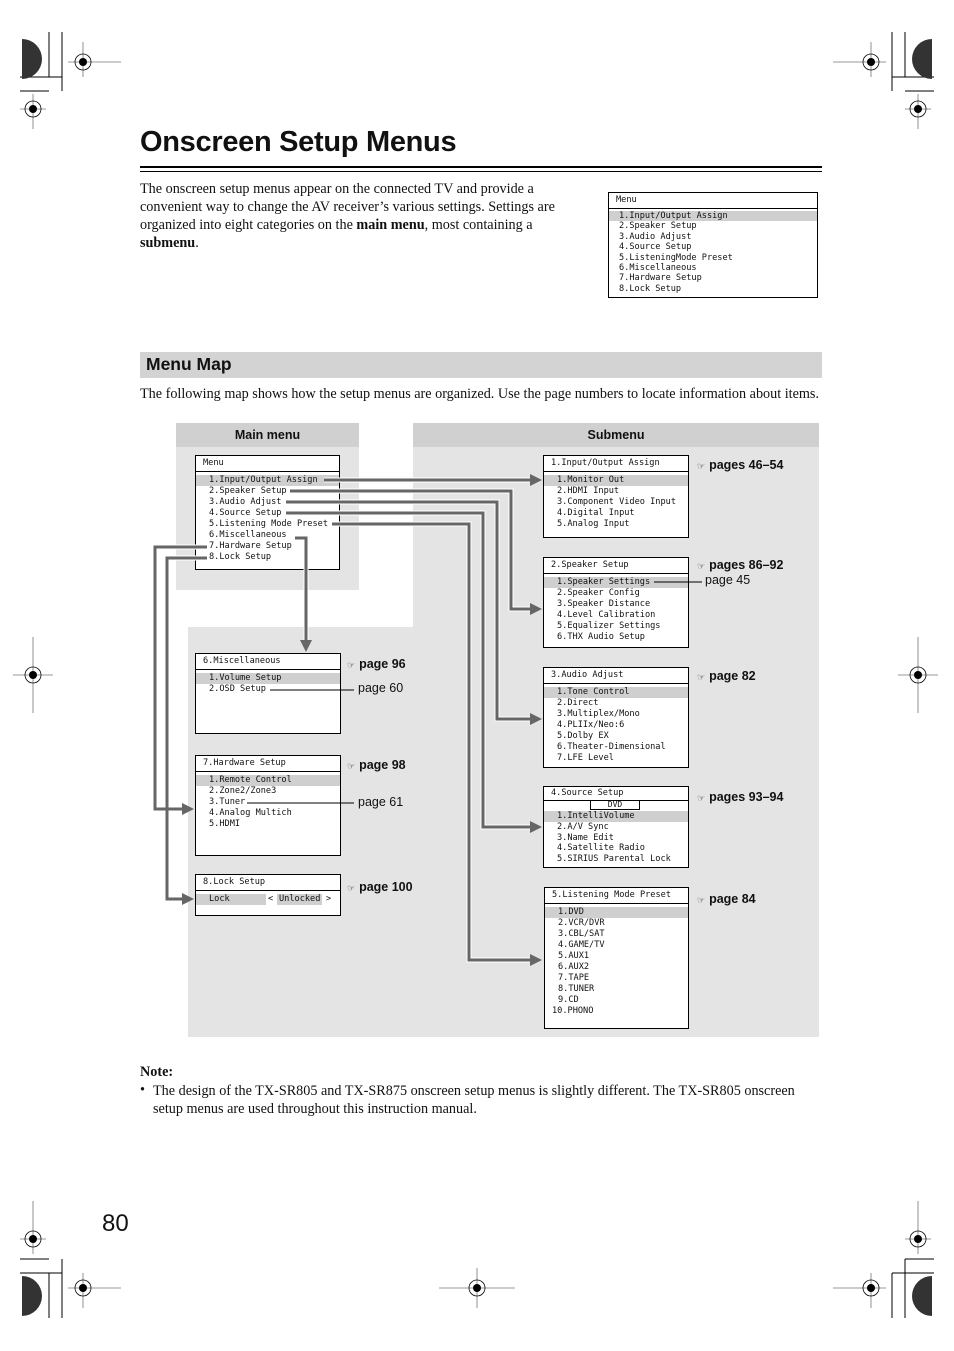 This screenshot has width=954, height=1351. I want to click on page-reference: ☞ page 96, so click(376, 664).